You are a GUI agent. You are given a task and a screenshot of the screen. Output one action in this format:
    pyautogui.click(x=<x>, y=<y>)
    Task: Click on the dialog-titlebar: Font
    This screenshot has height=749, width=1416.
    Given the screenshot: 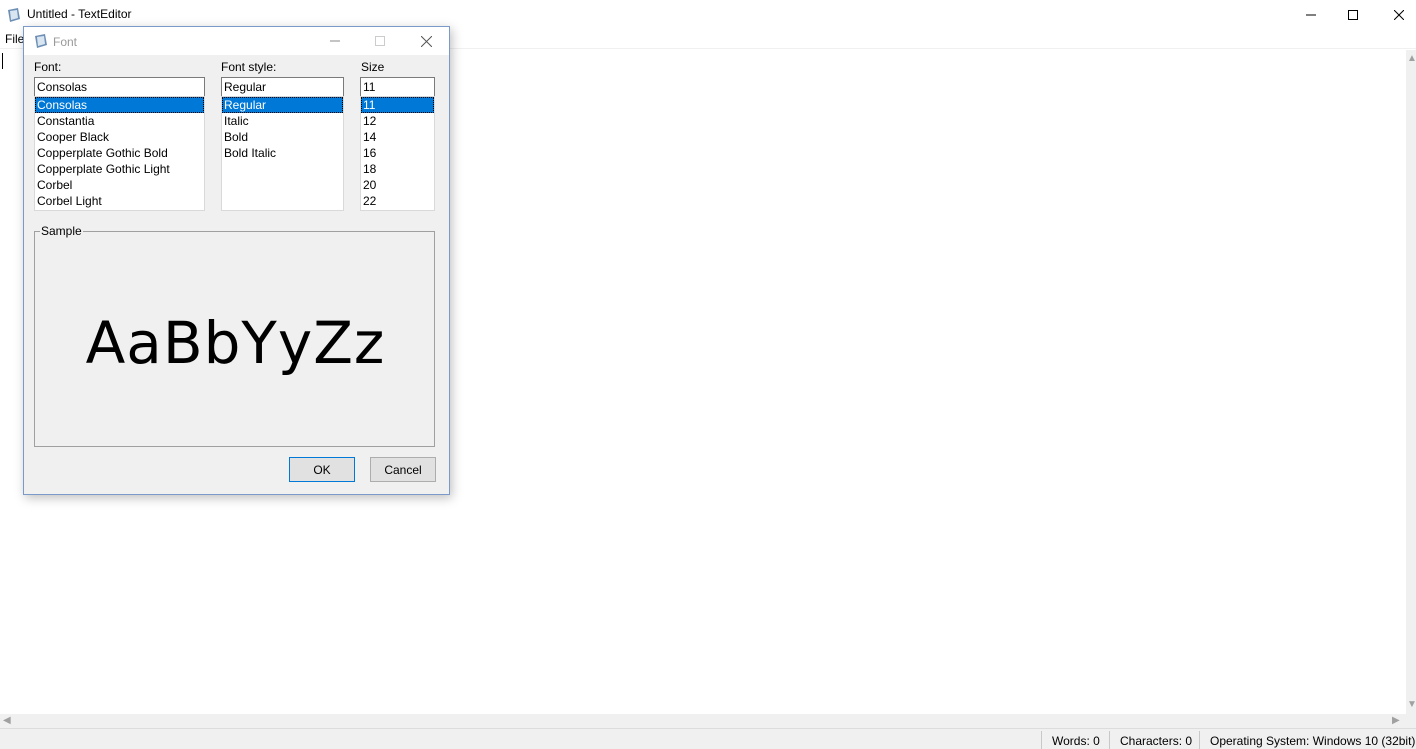 What is the action you would take?
    pyautogui.click(x=236, y=41)
    